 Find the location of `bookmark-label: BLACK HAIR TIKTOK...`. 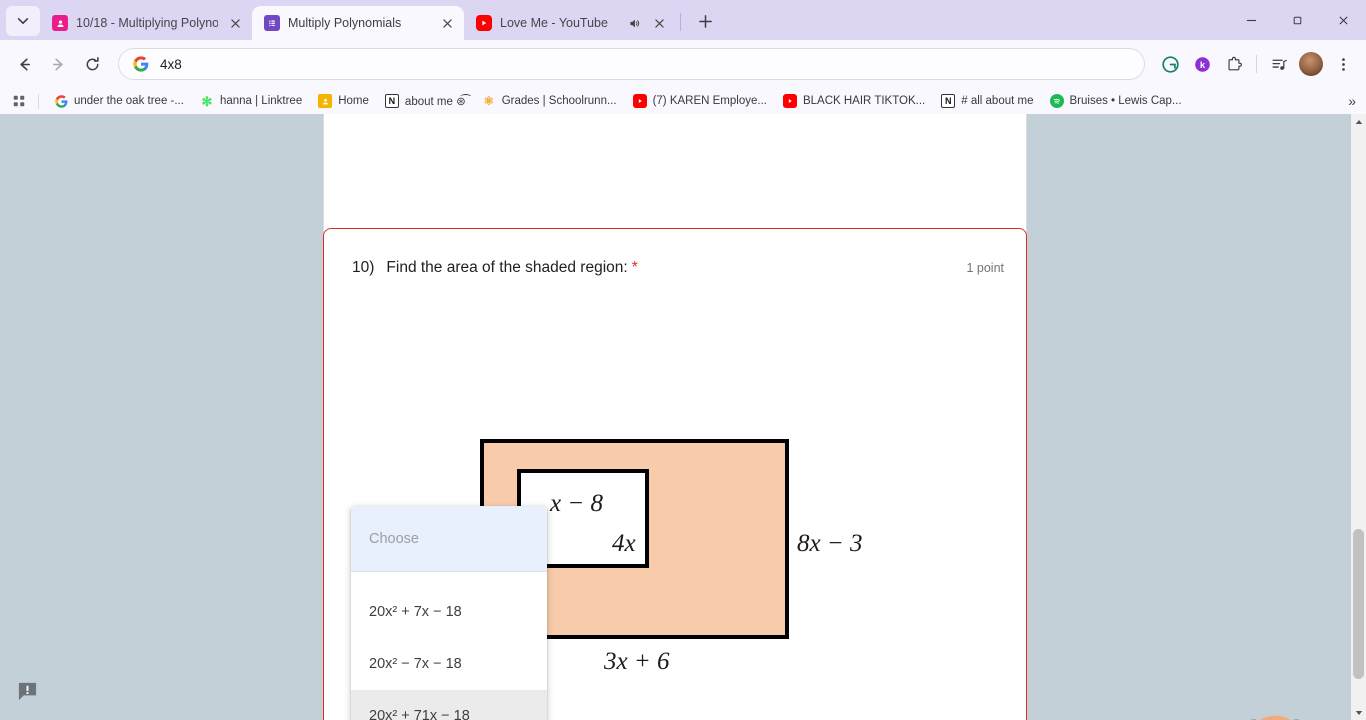

bookmark-label: BLACK HAIR TIKTOK... is located at coordinates (864, 101).